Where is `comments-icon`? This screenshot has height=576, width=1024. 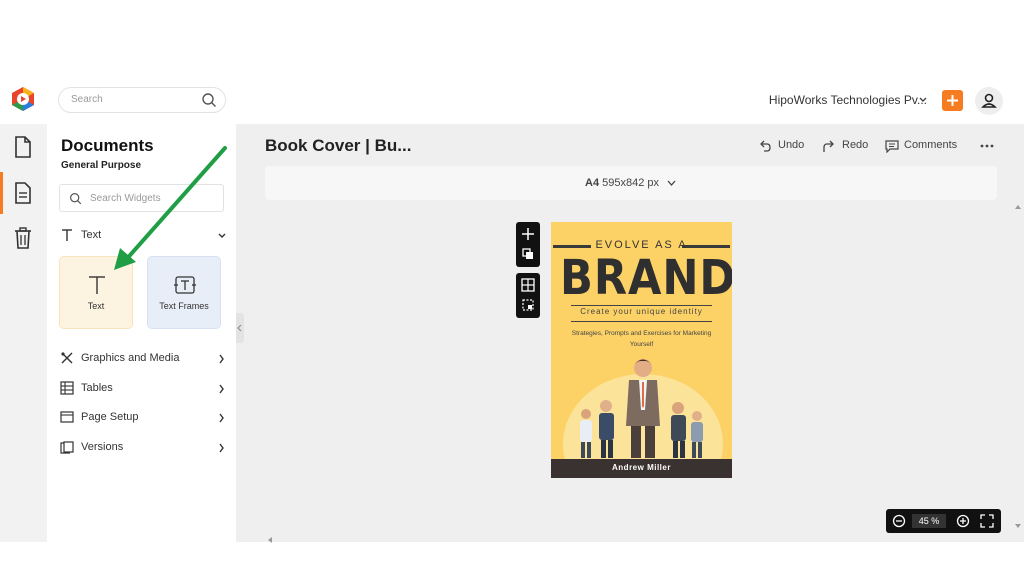
comments-icon is located at coordinates (892, 146).